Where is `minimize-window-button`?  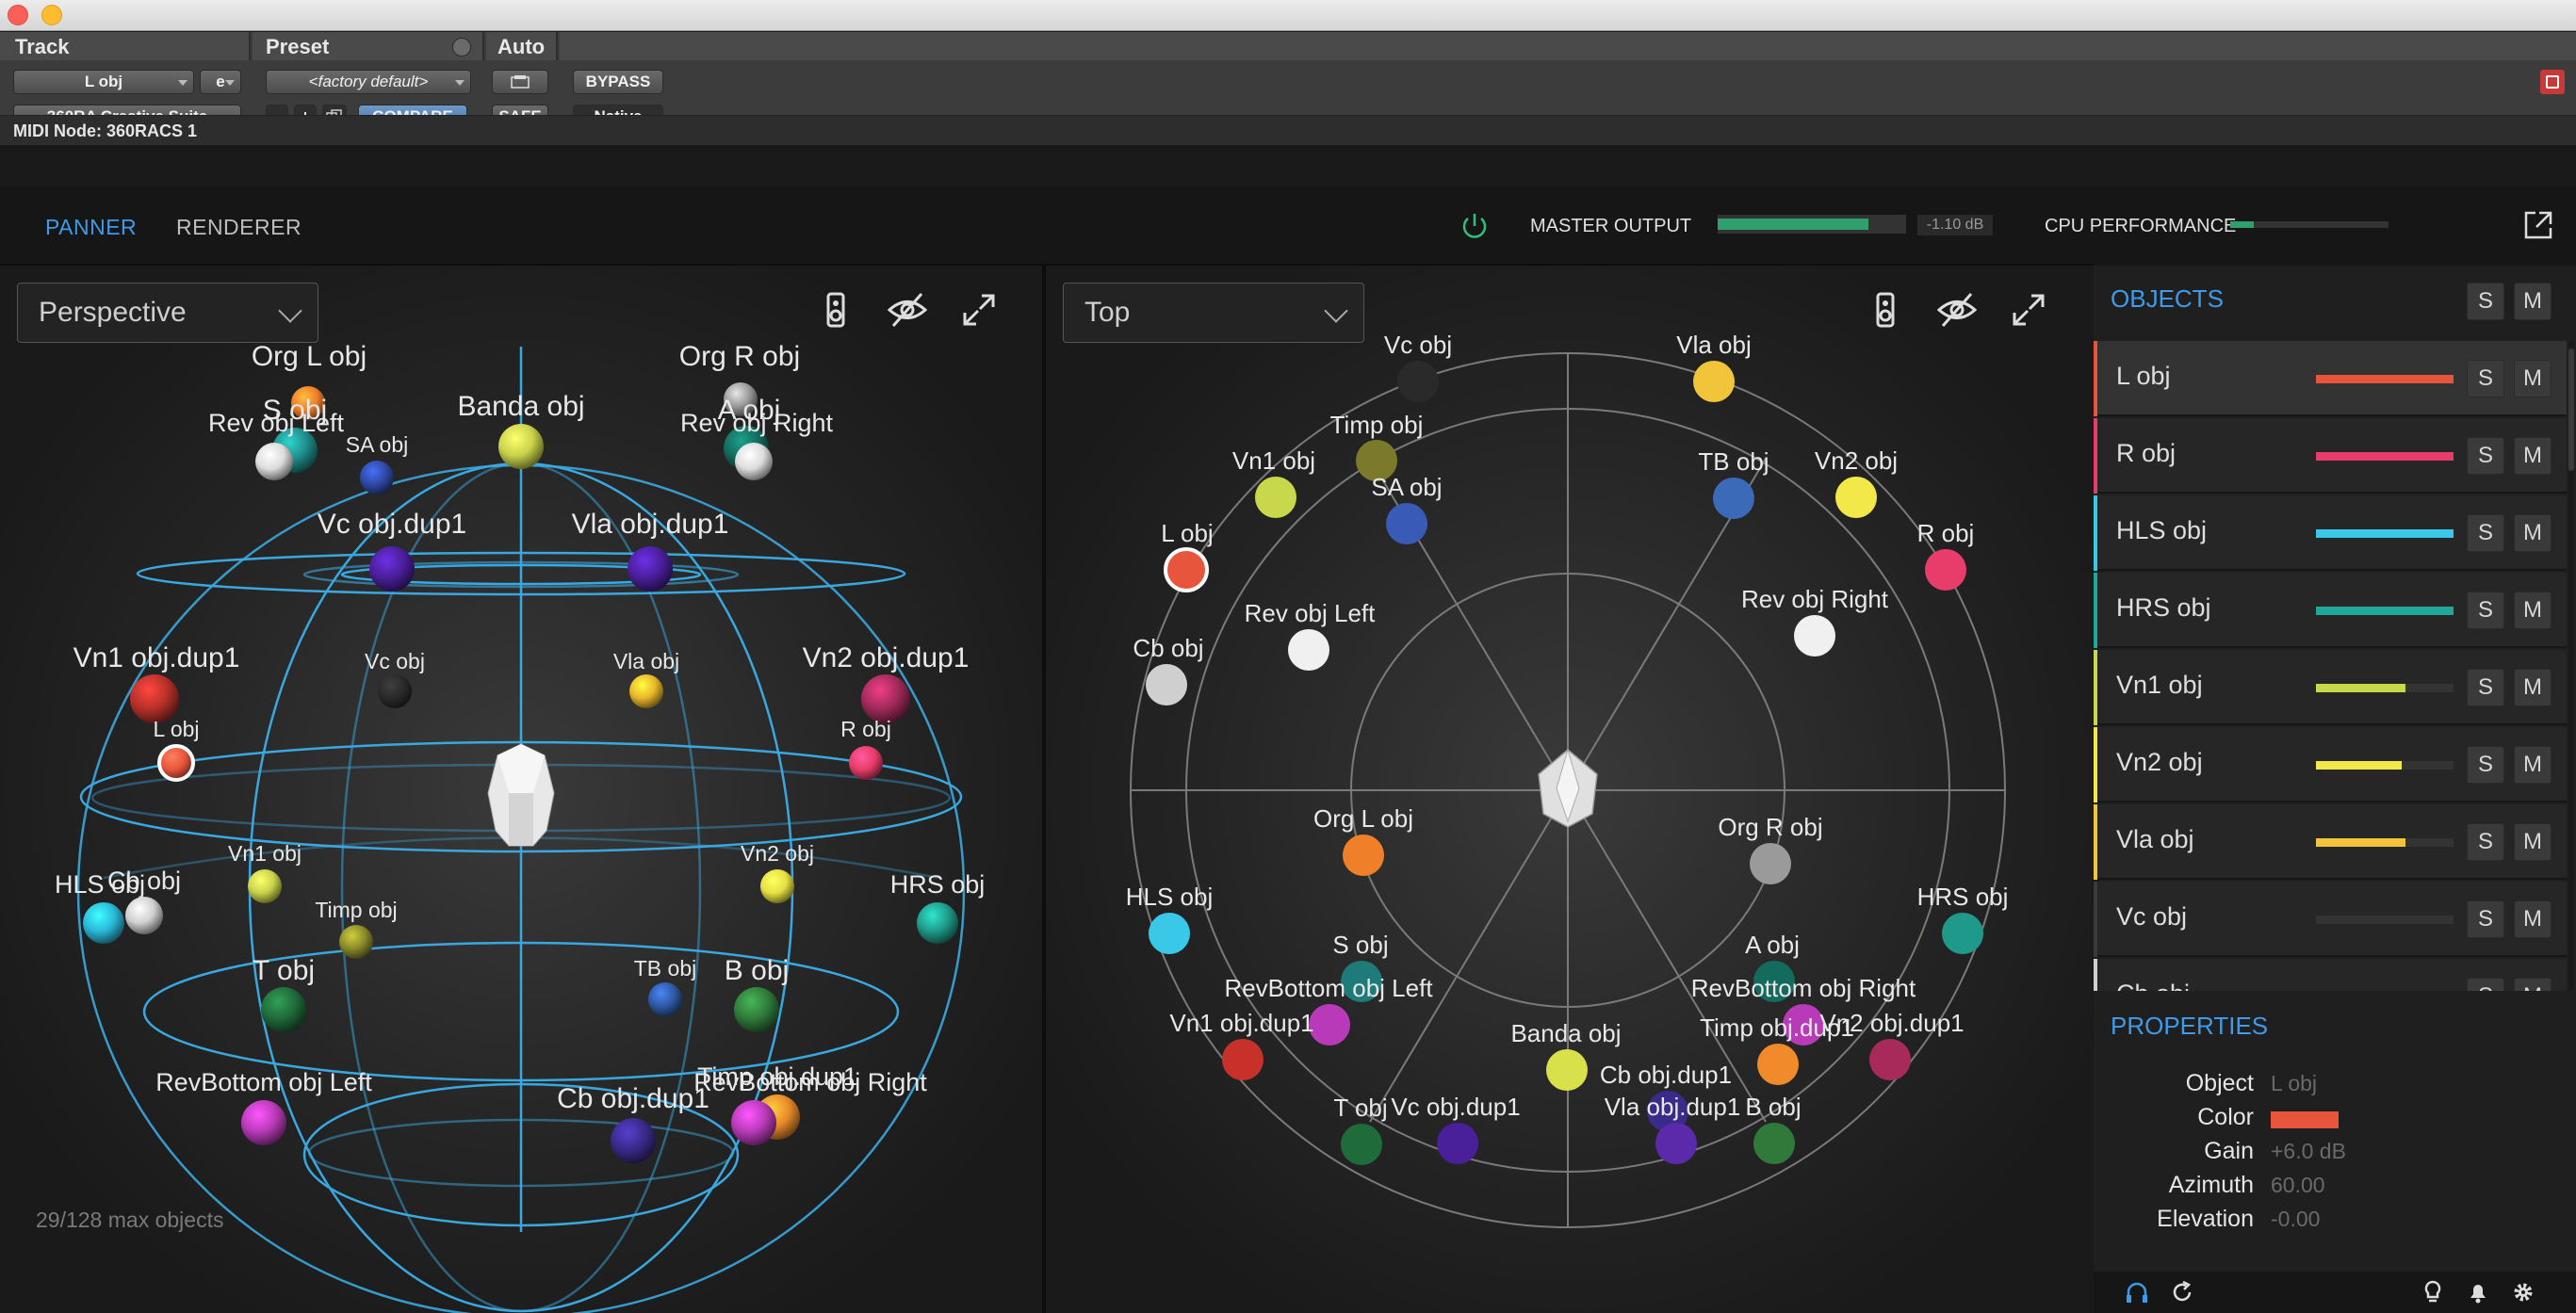
minimize-window-button is located at coordinates (51, 15).